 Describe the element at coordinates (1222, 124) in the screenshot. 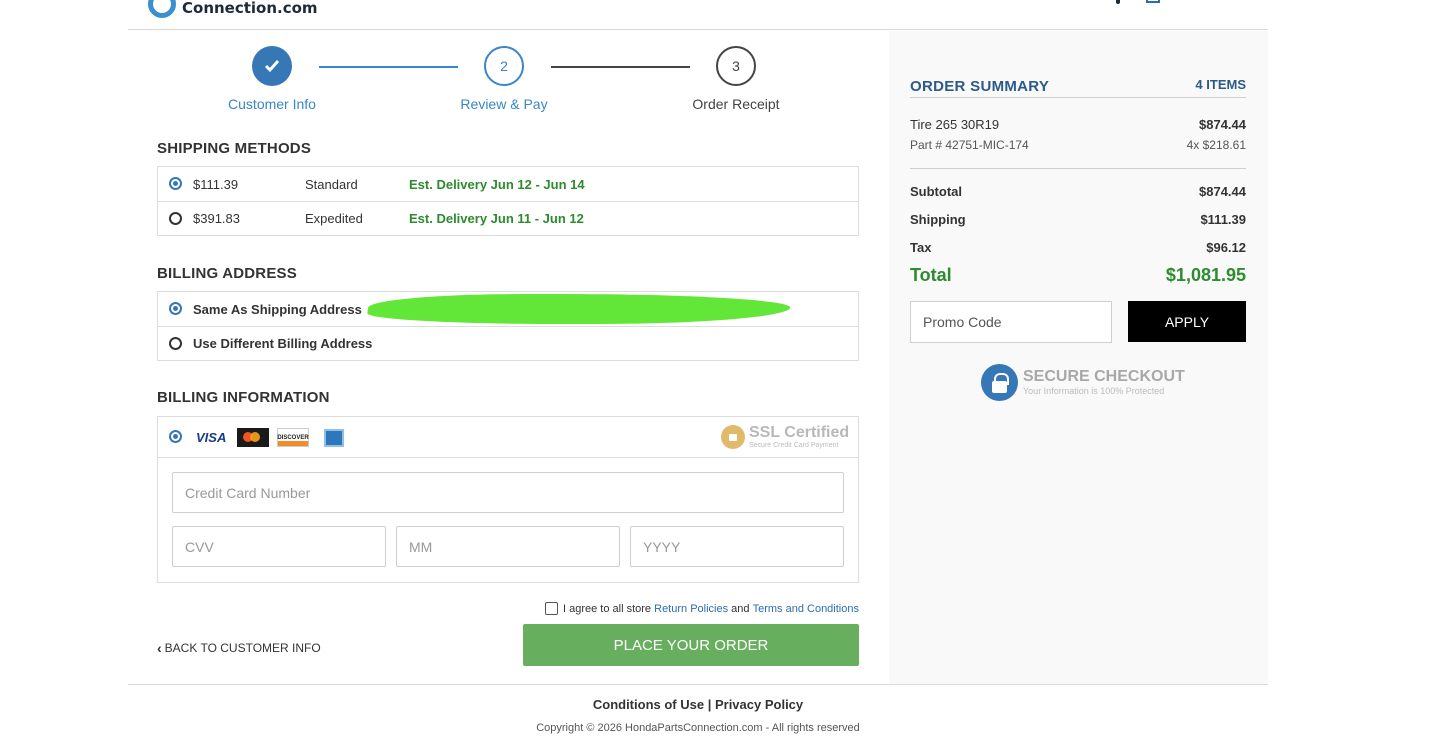

I see `item-total: $874.44` at that location.